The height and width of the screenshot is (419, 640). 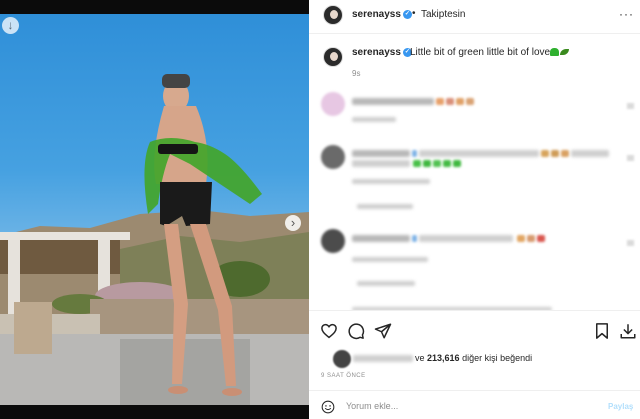 I want to click on caption-author-username: serenayss ✓, so click(x=382, y=52).